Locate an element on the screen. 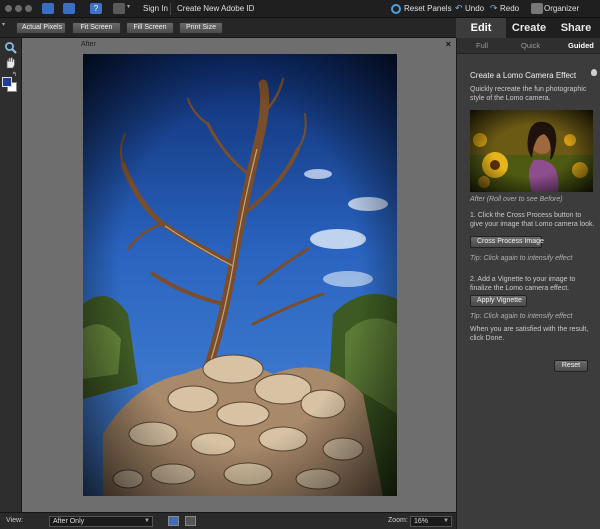 The image size is (600, 529). reset-button: Reset is located at coordinates (571, 366).